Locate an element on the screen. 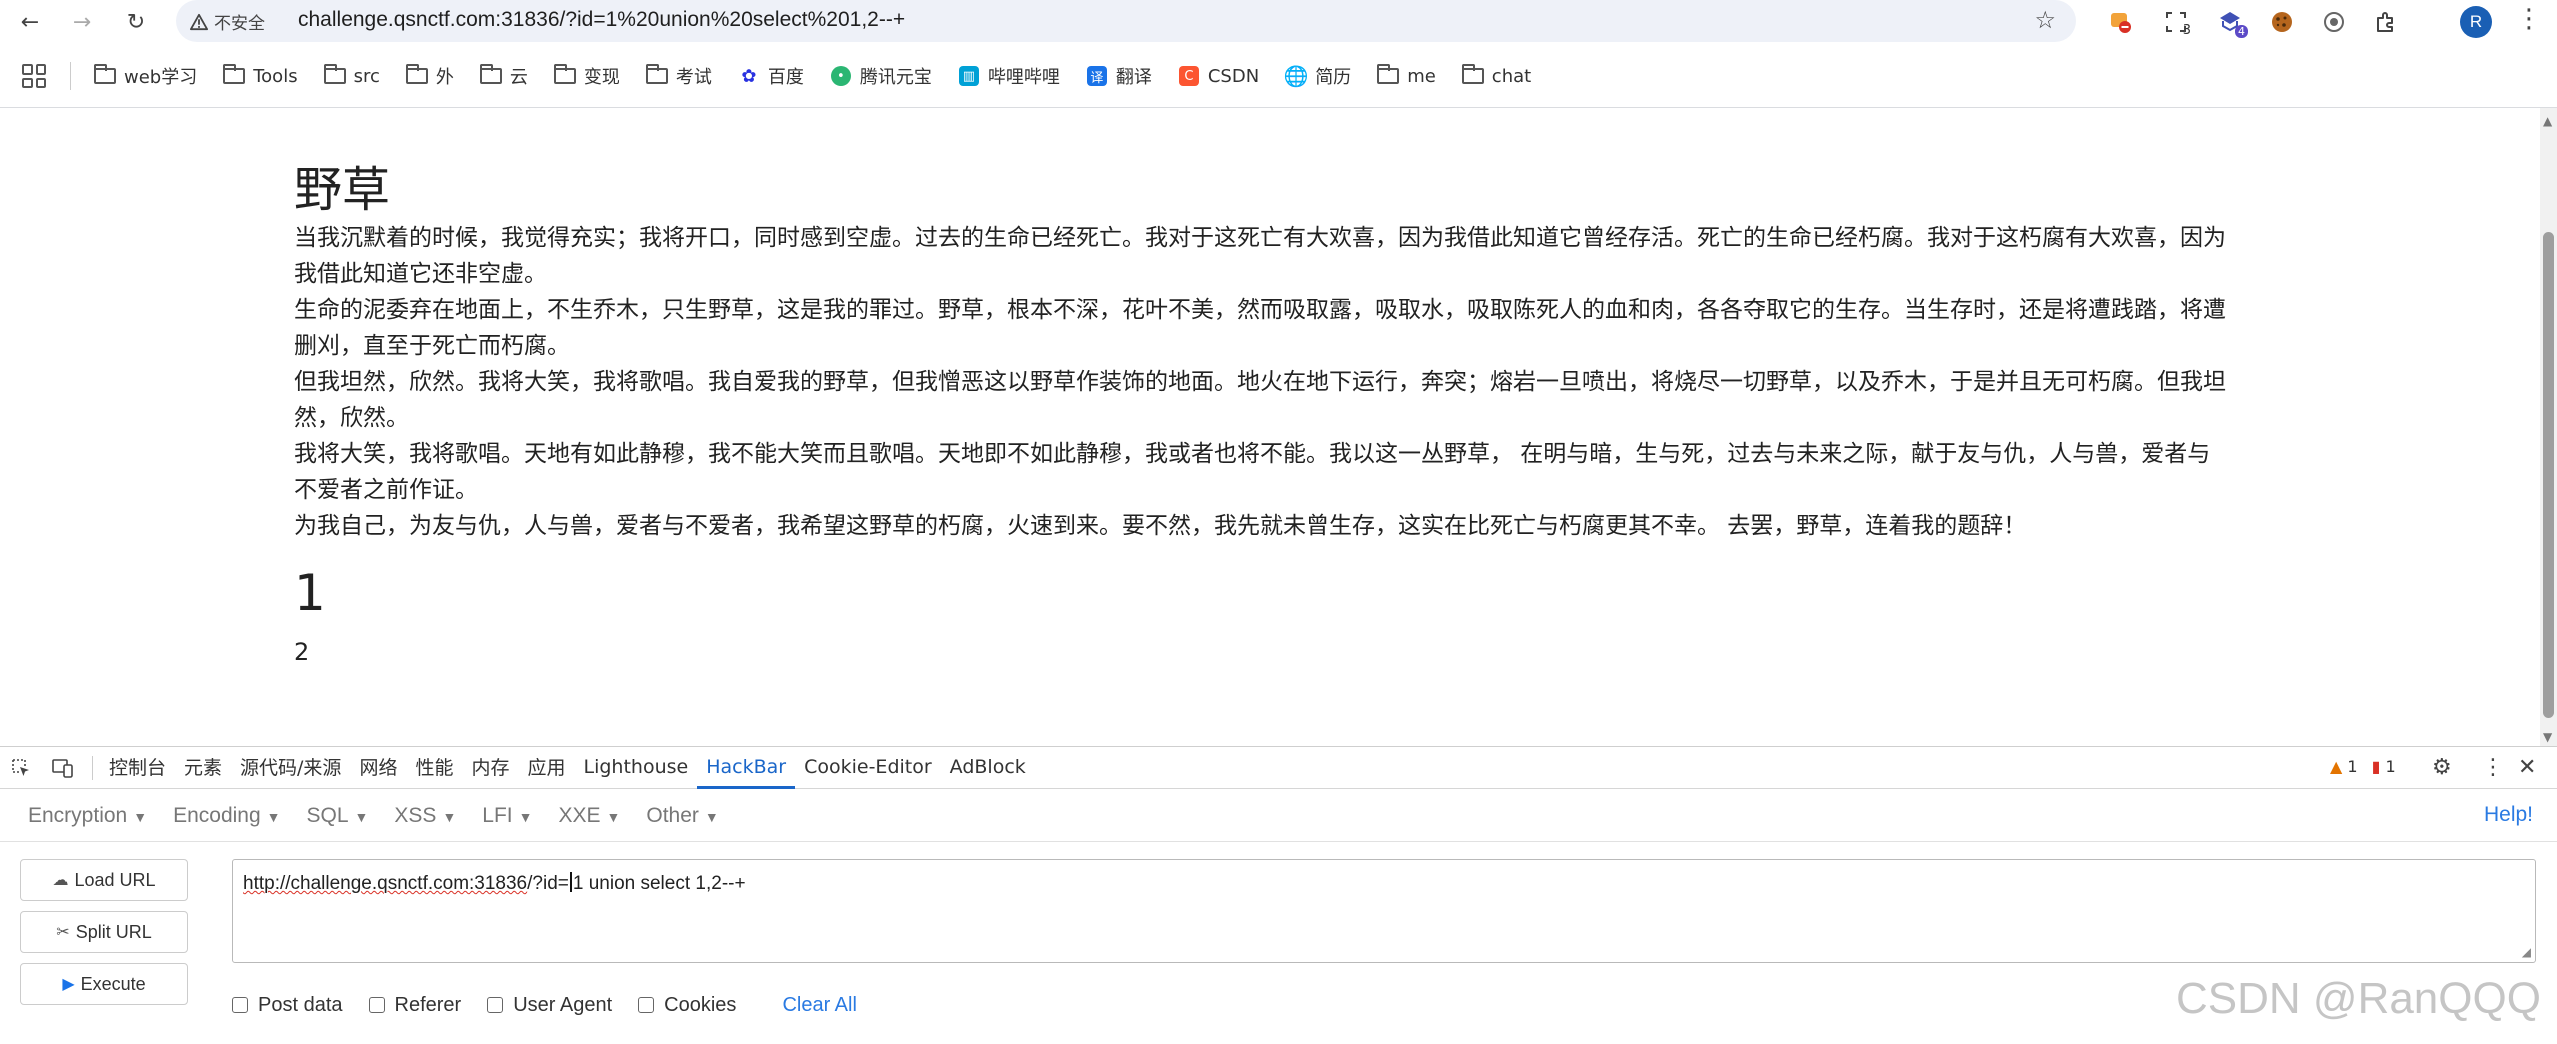 This screenshot has width=2557, height=1044. cookies-option: Cookies is located at coordinates (687, 1005).